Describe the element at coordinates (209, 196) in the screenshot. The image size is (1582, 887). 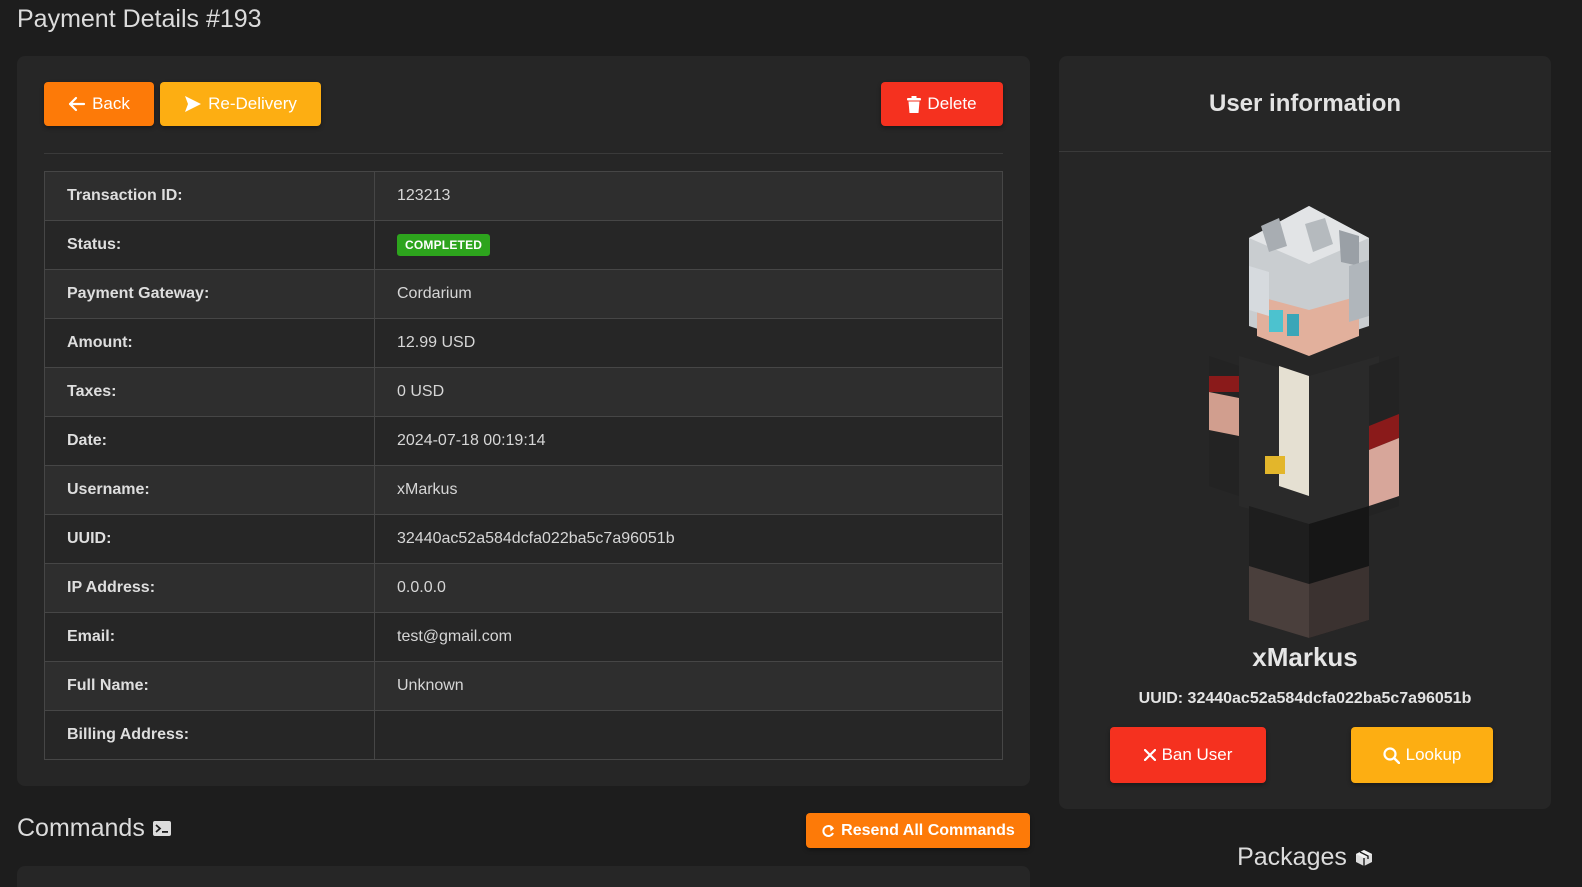
I see `row-label: Transaction ID:` at that location.